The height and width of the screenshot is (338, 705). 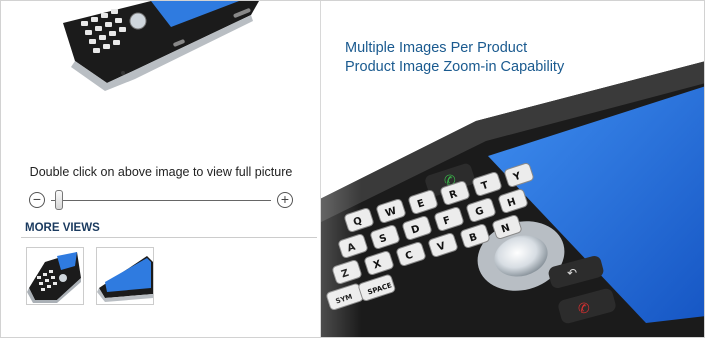 I want to click on zoom-out-button: −, so click(x=37, y=200).